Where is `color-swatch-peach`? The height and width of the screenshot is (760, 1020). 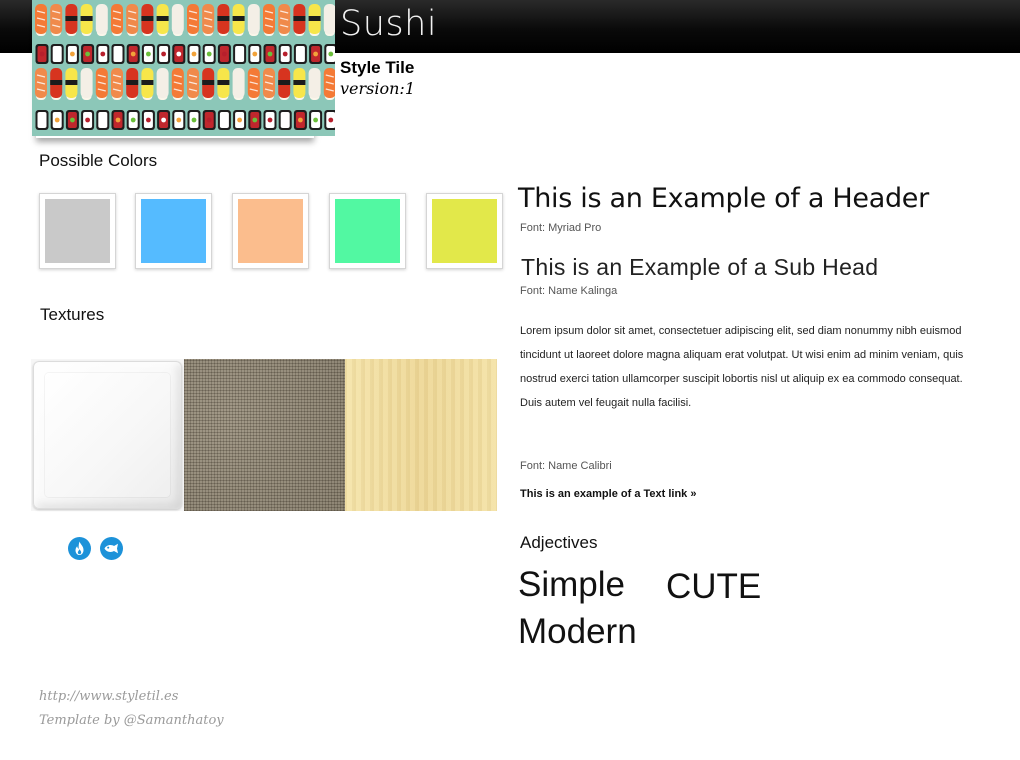
color-swatch-peach is located at coordinates (270, 231).